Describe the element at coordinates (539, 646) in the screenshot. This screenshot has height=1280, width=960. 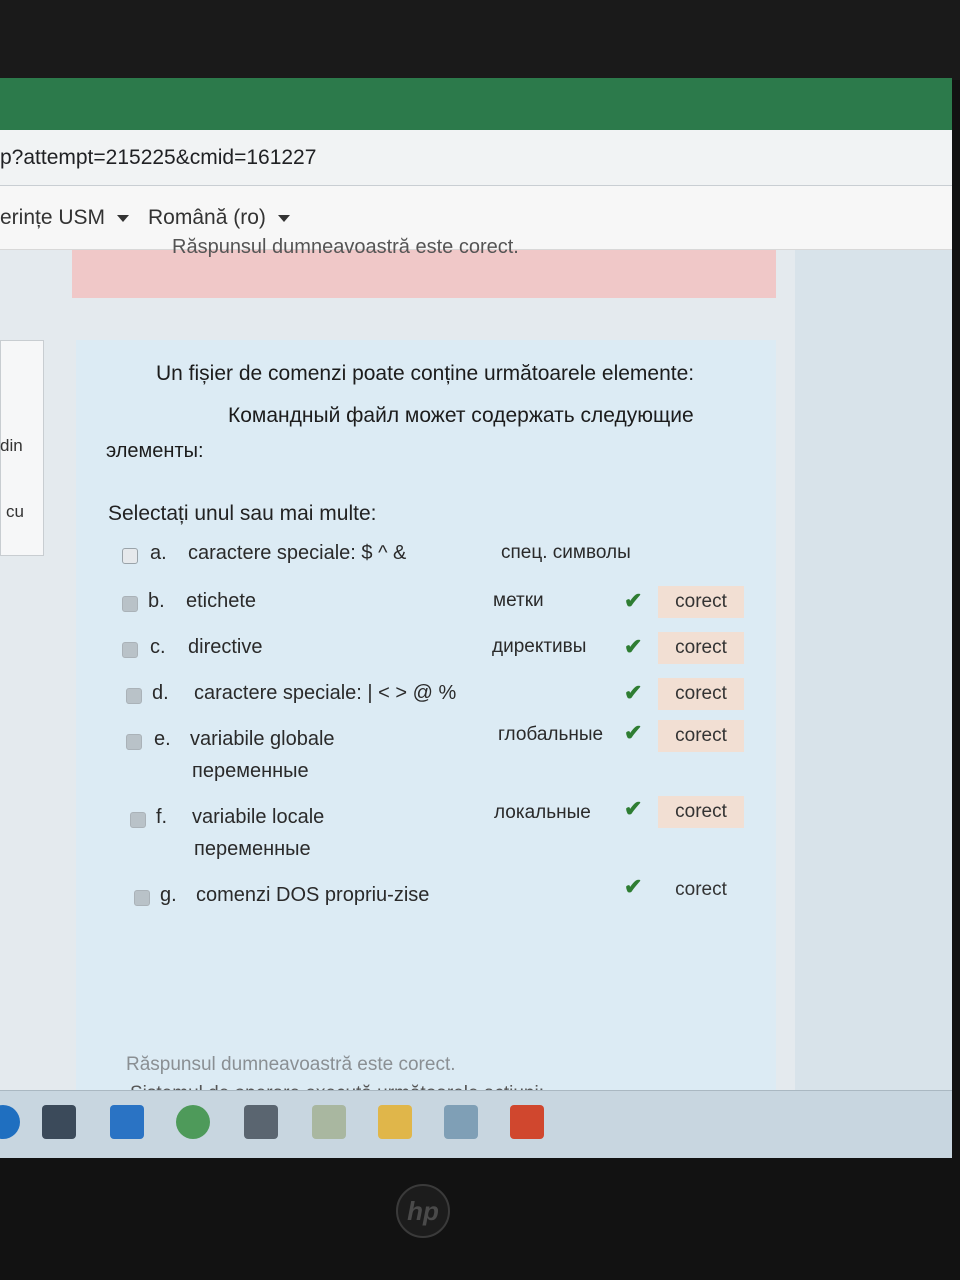
I see `option-annotation-ru: директивы` at that location.